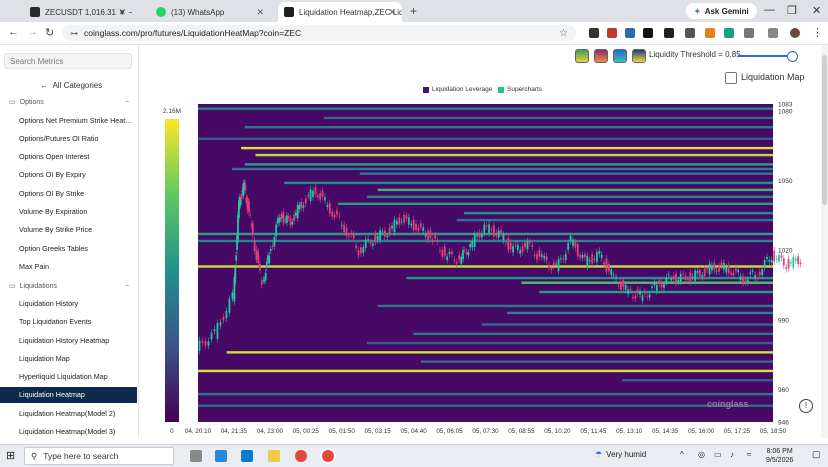 This screenshot has width=828, height=467. I want to click on search-metrics-input: Search Metrics, so click(68, 61).